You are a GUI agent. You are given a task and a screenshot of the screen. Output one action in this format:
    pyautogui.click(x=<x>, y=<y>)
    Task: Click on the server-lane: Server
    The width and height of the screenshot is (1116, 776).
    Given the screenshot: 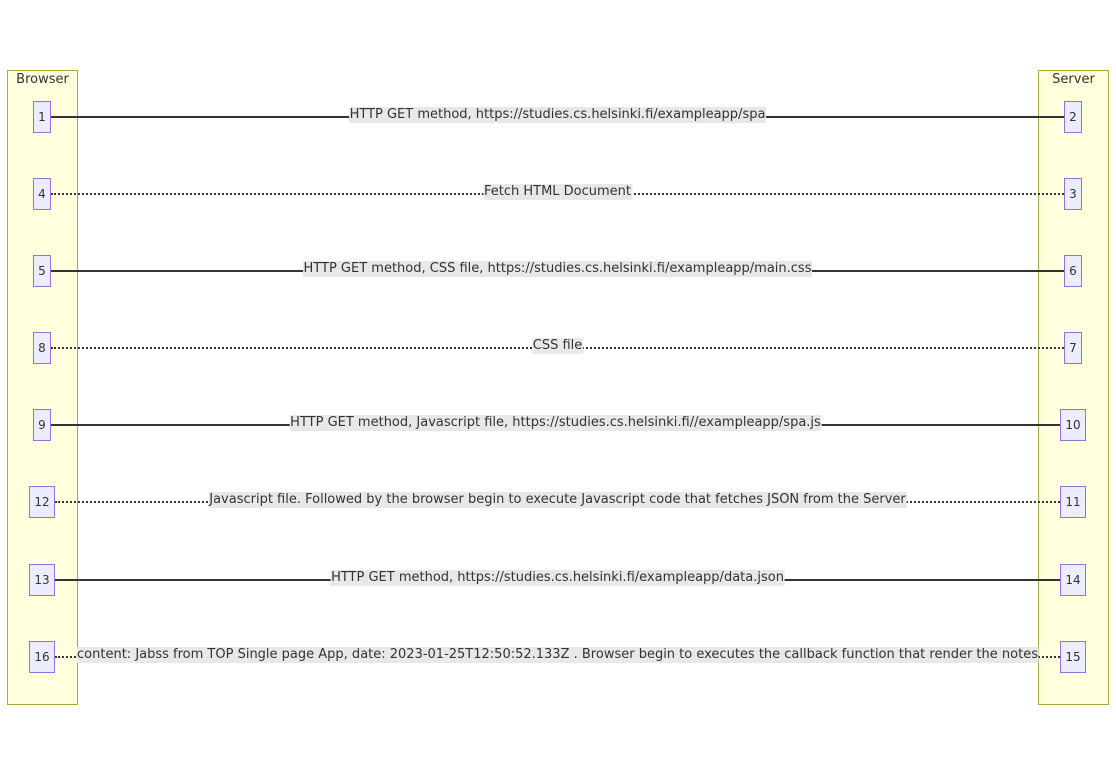 What is the action you would take?
    pyautogui.click(x=1073, y=387)
    